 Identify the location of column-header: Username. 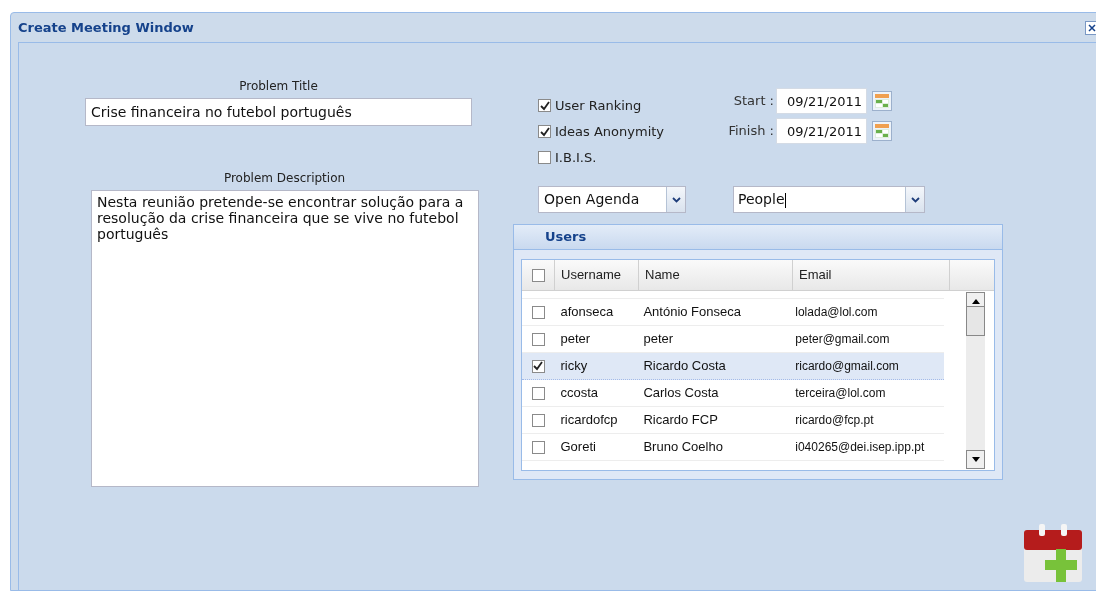
(597, 275).